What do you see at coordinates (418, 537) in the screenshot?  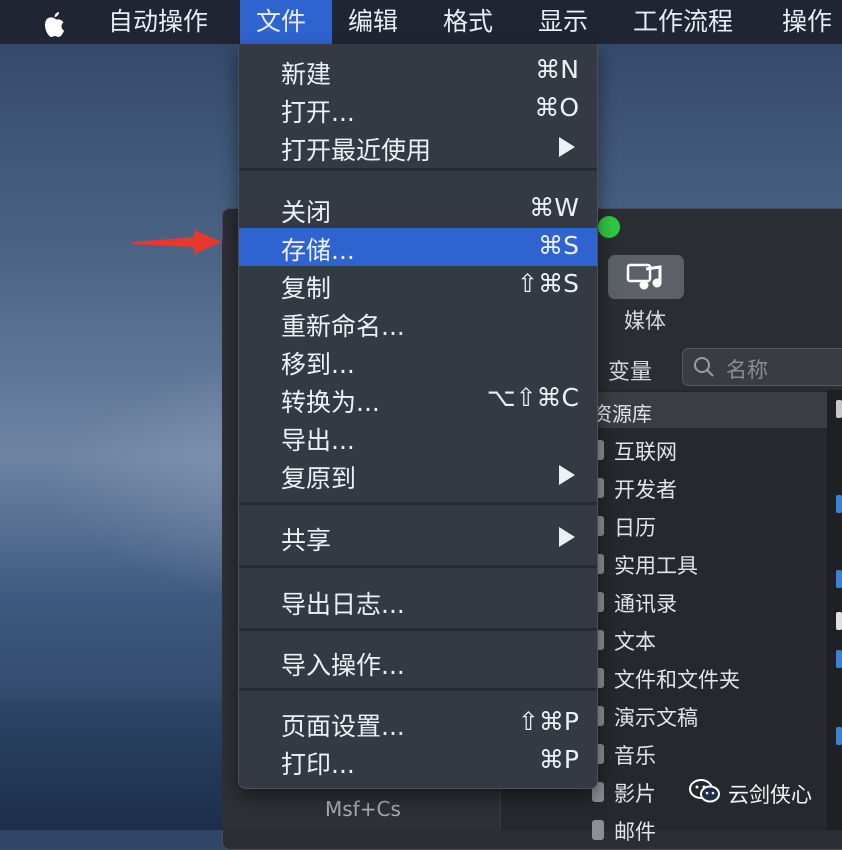 I see `file-menu-item: 共享` at bounding box center [418, 537].